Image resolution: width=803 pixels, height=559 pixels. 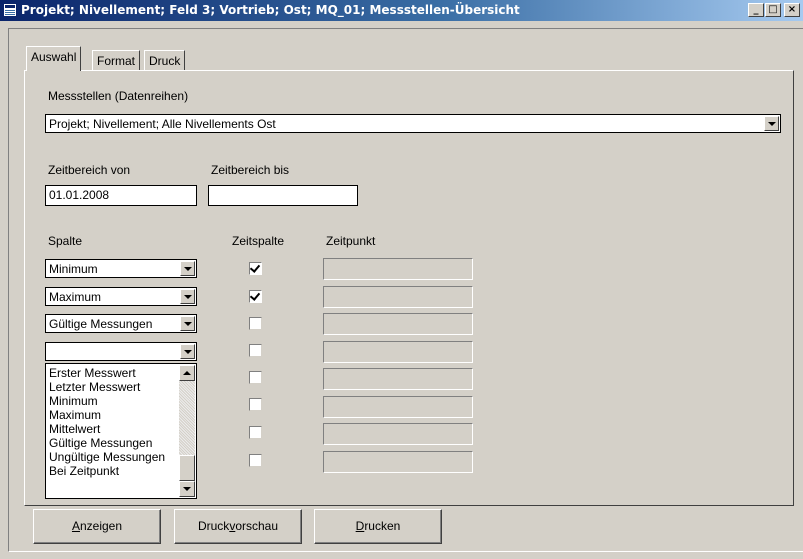 I want to click on zeitbereich-von-field: 01.01.2008, so click(x=121, y=195).